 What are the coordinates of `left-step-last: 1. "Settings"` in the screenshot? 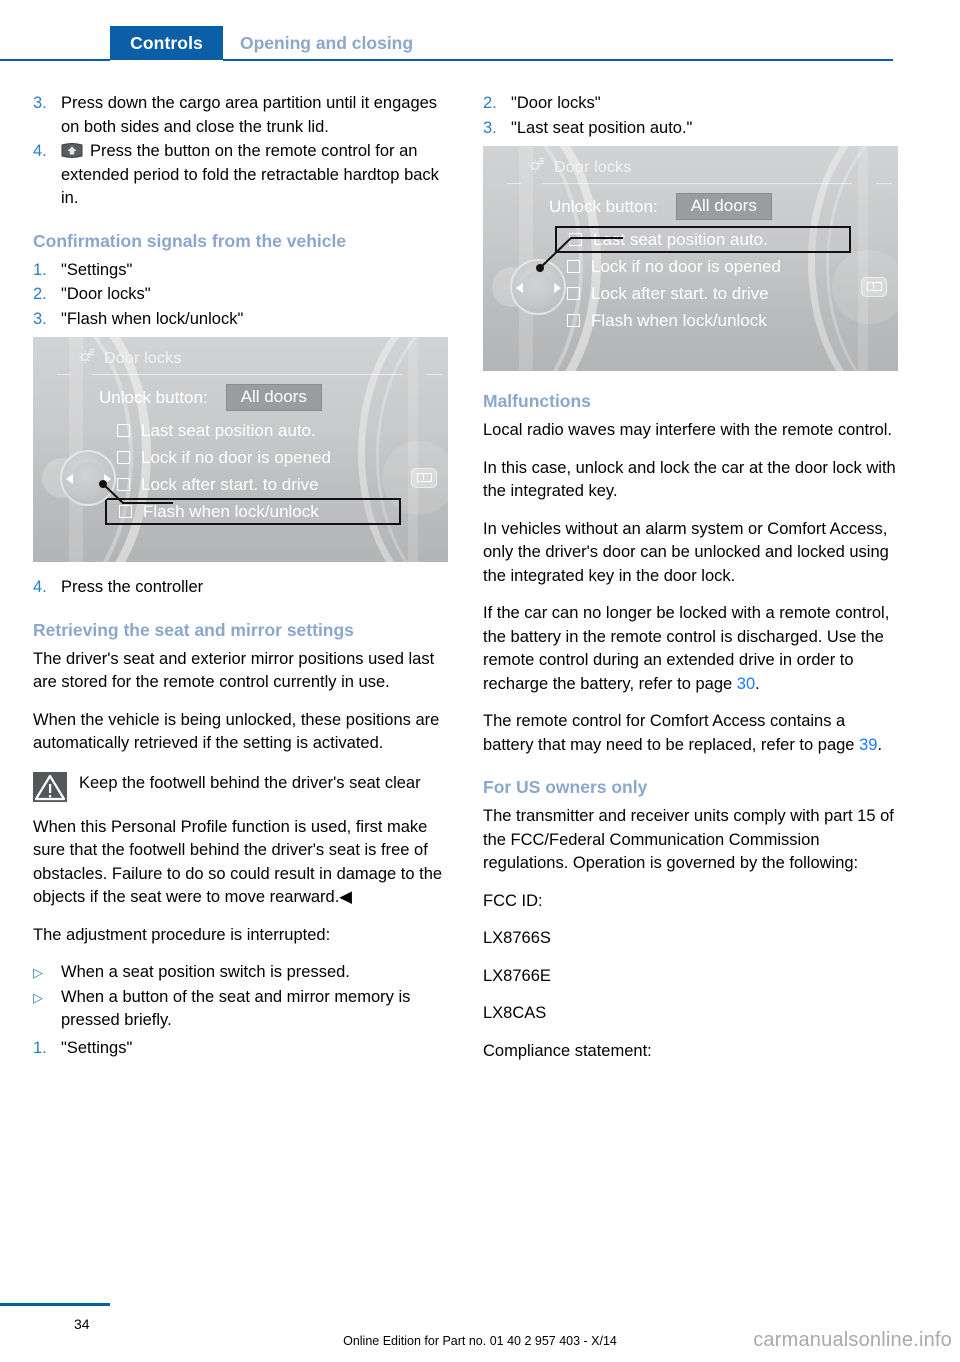 It's located at (240, 1049).